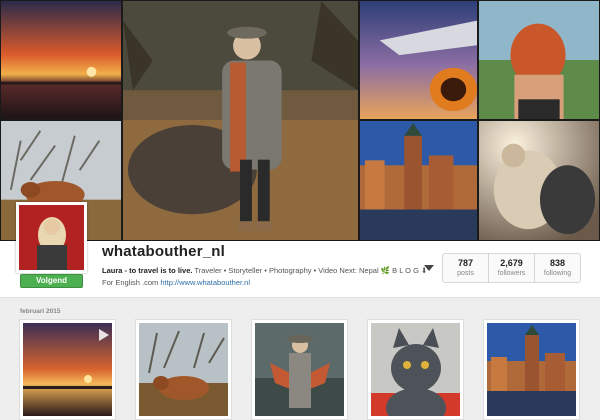 This screenshot has height=420, width=600. Describe the element at coordinates (205, 282) in the screenshot. I see `bio-link: http://www.whatabouther.nl` at that location.